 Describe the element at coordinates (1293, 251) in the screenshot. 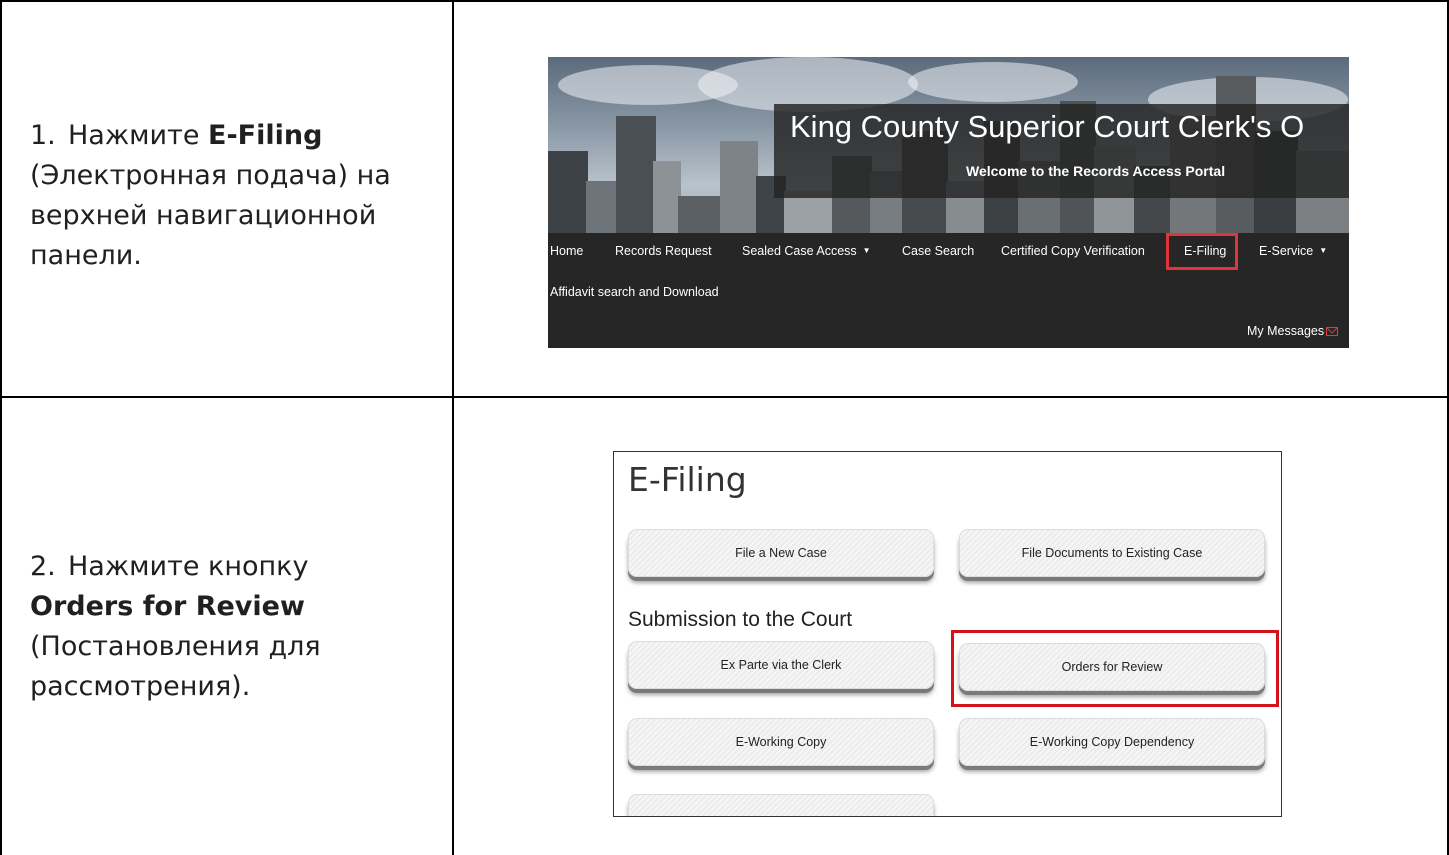

I see `nav-e-service: E-Service ▼` at that location.